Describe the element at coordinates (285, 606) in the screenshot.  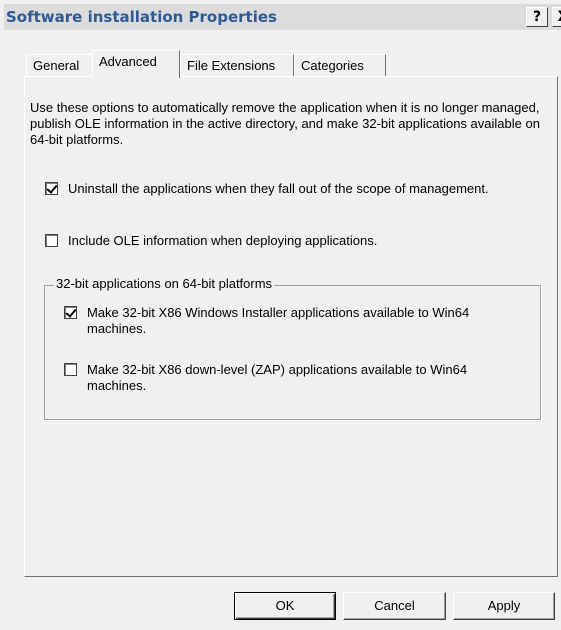
I see `ok-button: OK` at that location.